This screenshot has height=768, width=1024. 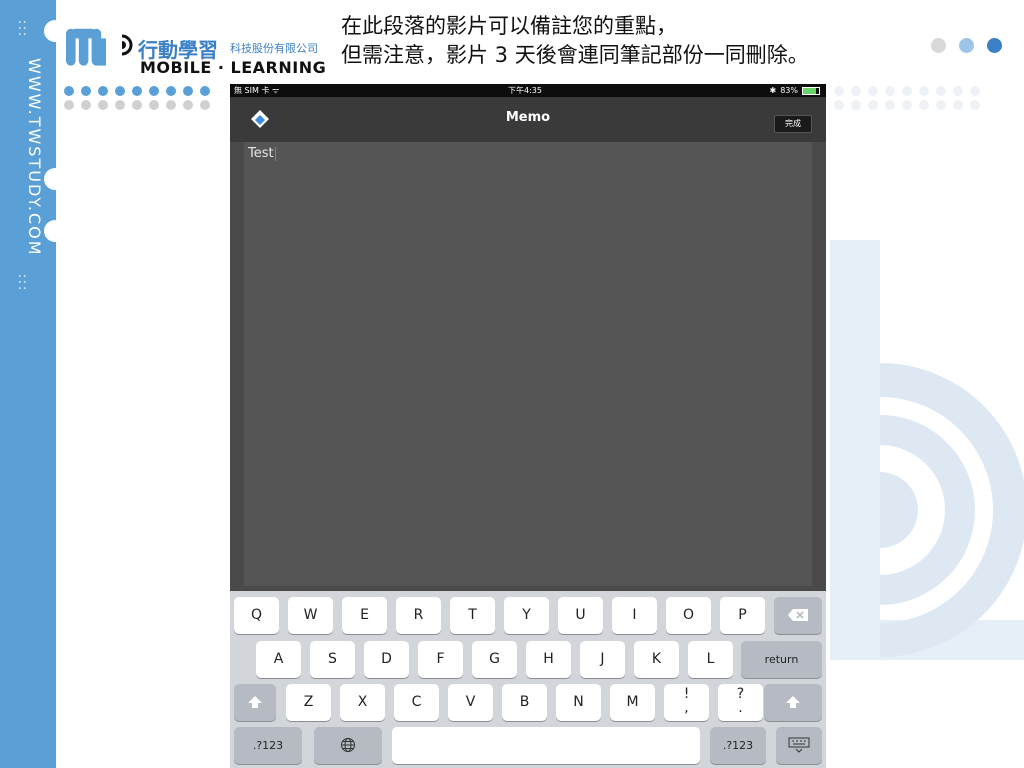 I want to click on done-button: 完成, so click(x=793, y=124).